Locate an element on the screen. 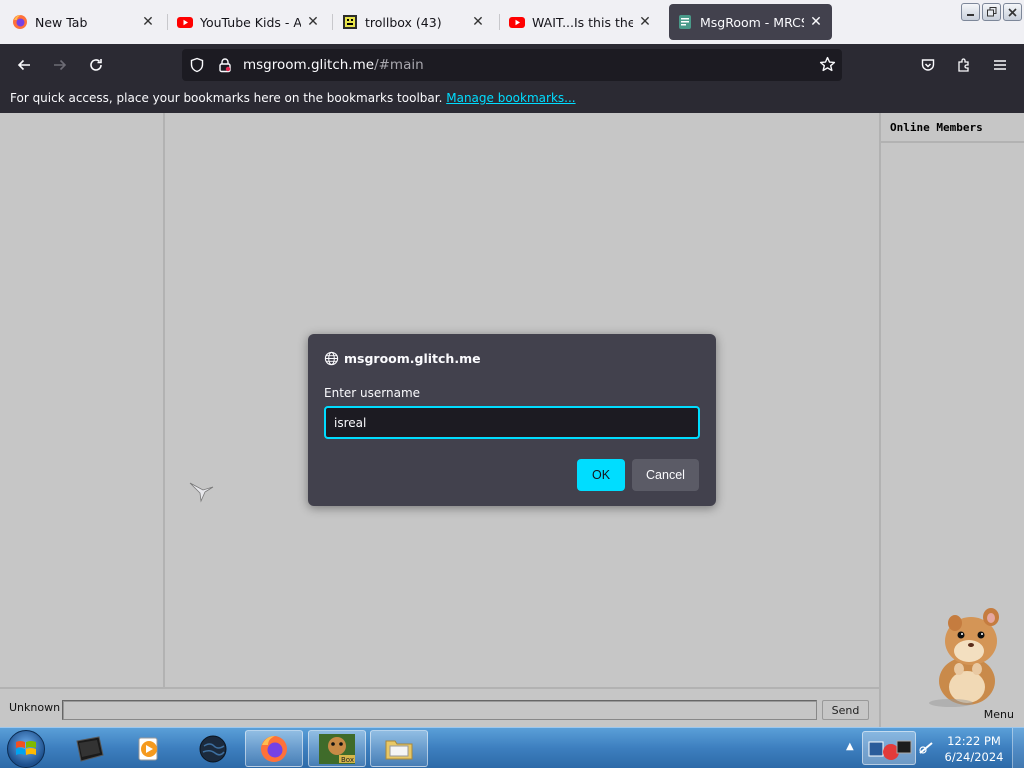 Image resolution: width=1024 pixels, height=768 pixels. media-player-icon is located at coordinates (148, 748).